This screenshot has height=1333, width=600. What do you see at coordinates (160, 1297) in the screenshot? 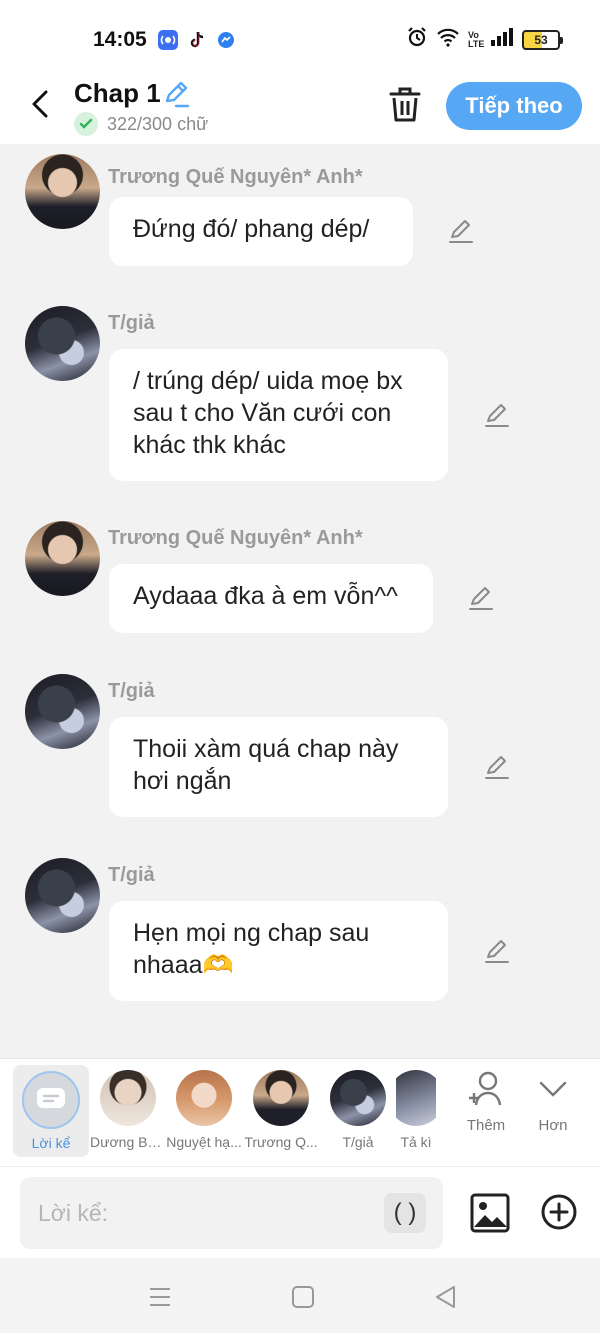
I see `menu-nav-icon` at bounding box center [160, 1297].